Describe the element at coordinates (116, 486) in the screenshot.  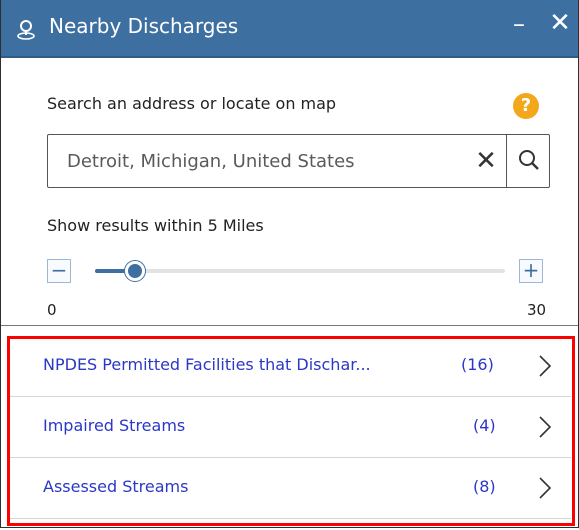
I see `result-label: Assessed Streams` at that location.